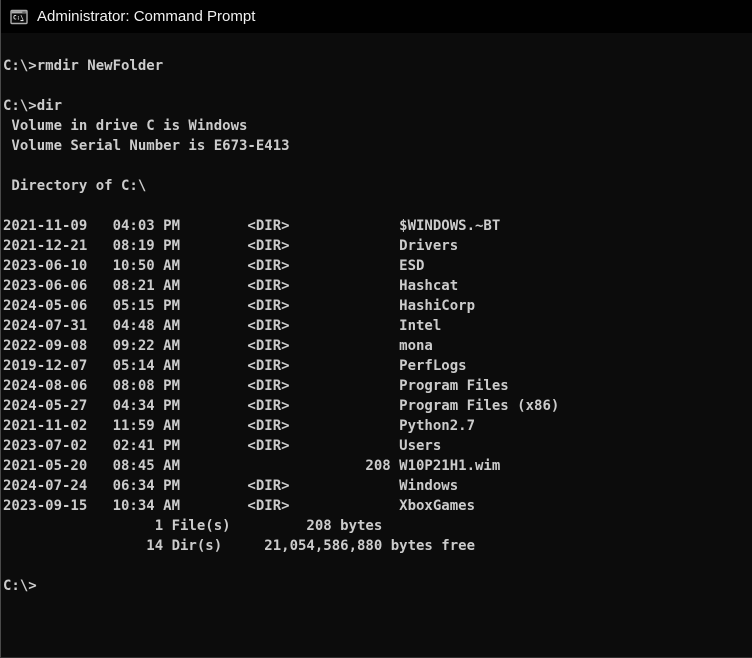 The height and width of the screenshot is (658, 752). What do you see at coordinates (231, 286) in the screenshot?
I see `console-dir-row: 2023-06-06 08:21 AM <DIR> Hashcat` at bounding box center [231, 286].